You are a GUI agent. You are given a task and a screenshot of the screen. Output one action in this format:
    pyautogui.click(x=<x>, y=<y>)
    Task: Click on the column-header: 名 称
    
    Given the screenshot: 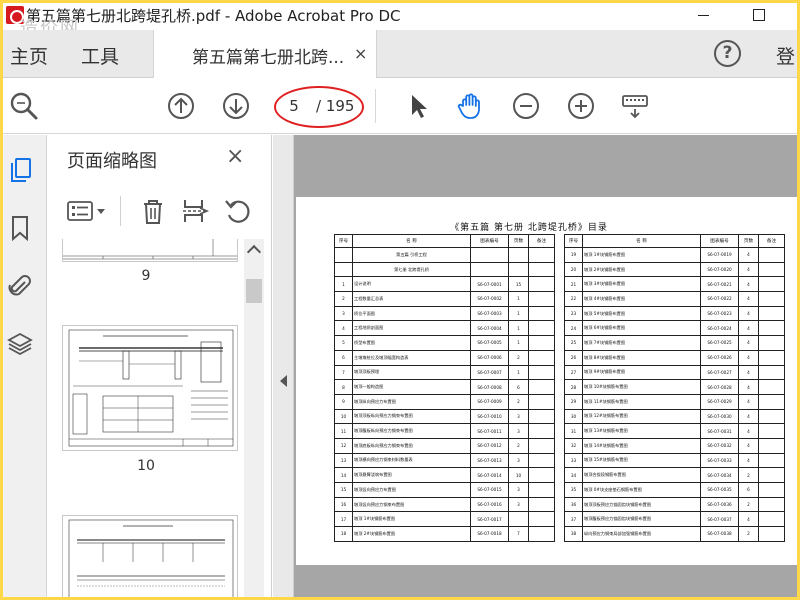 What is the action you would take?
    pyautogui.click(x=411, y=241)
    